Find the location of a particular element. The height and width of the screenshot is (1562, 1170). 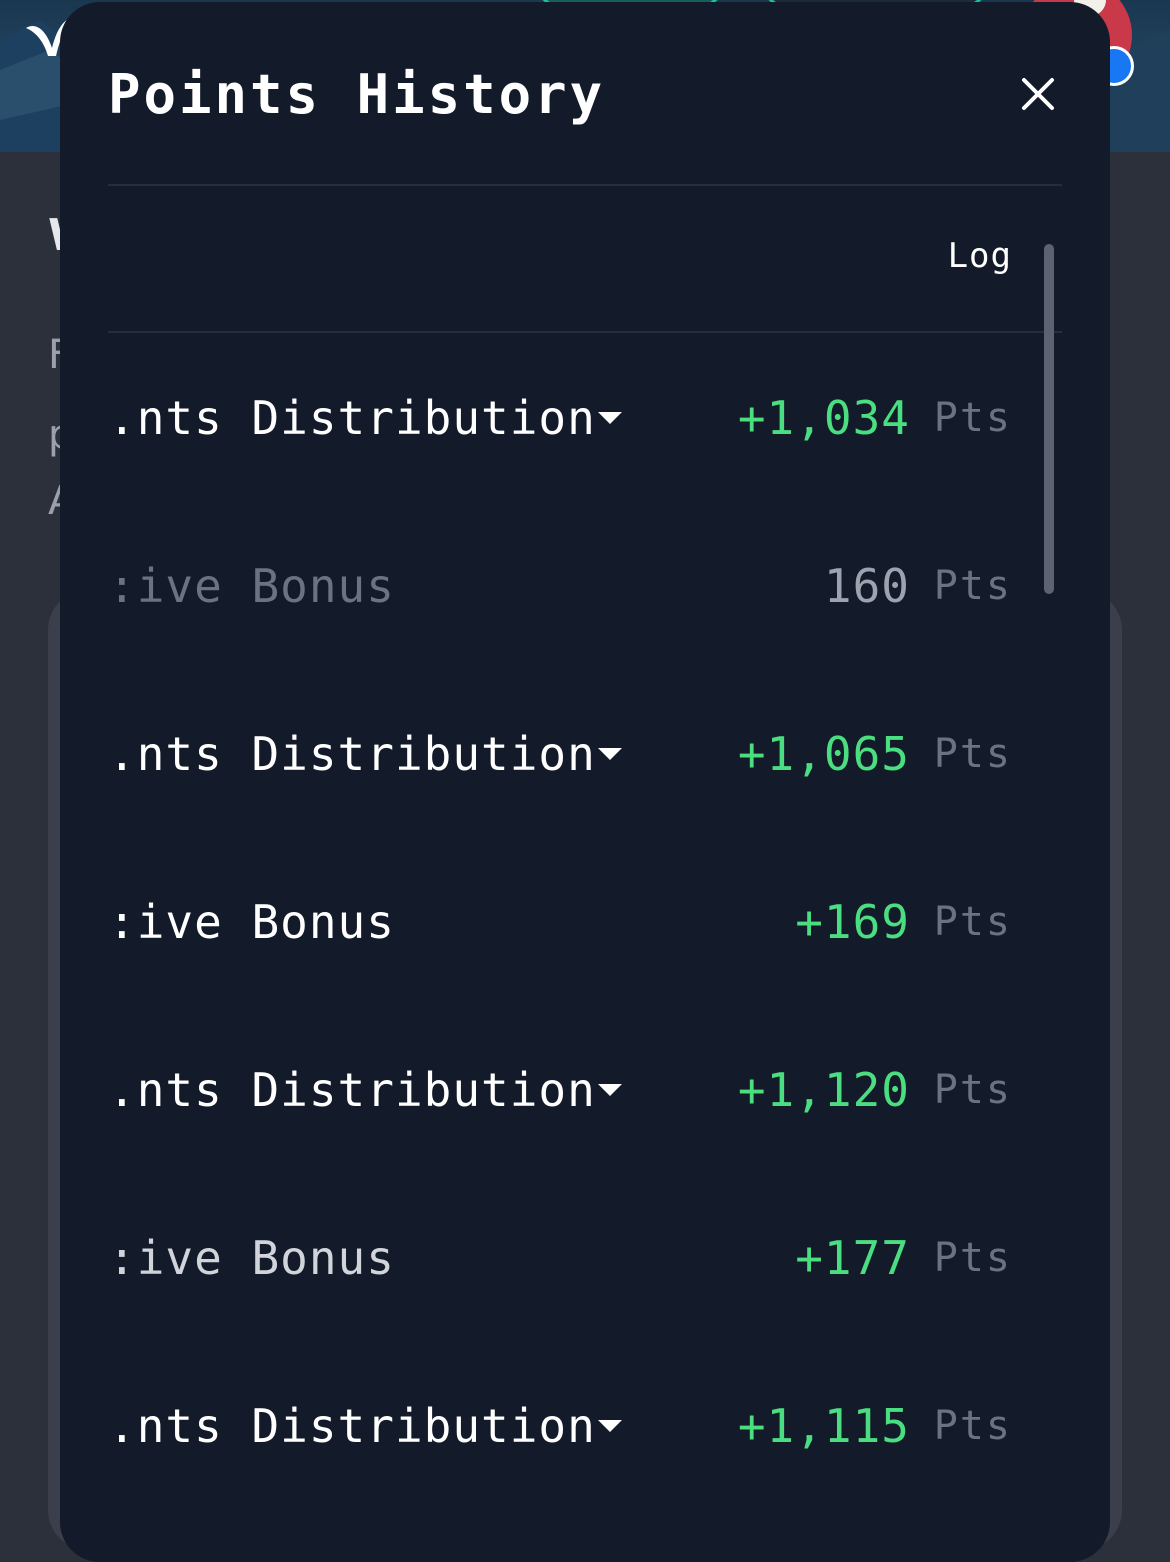

points-value: +1,120 is located at coordinates (823, 1090).